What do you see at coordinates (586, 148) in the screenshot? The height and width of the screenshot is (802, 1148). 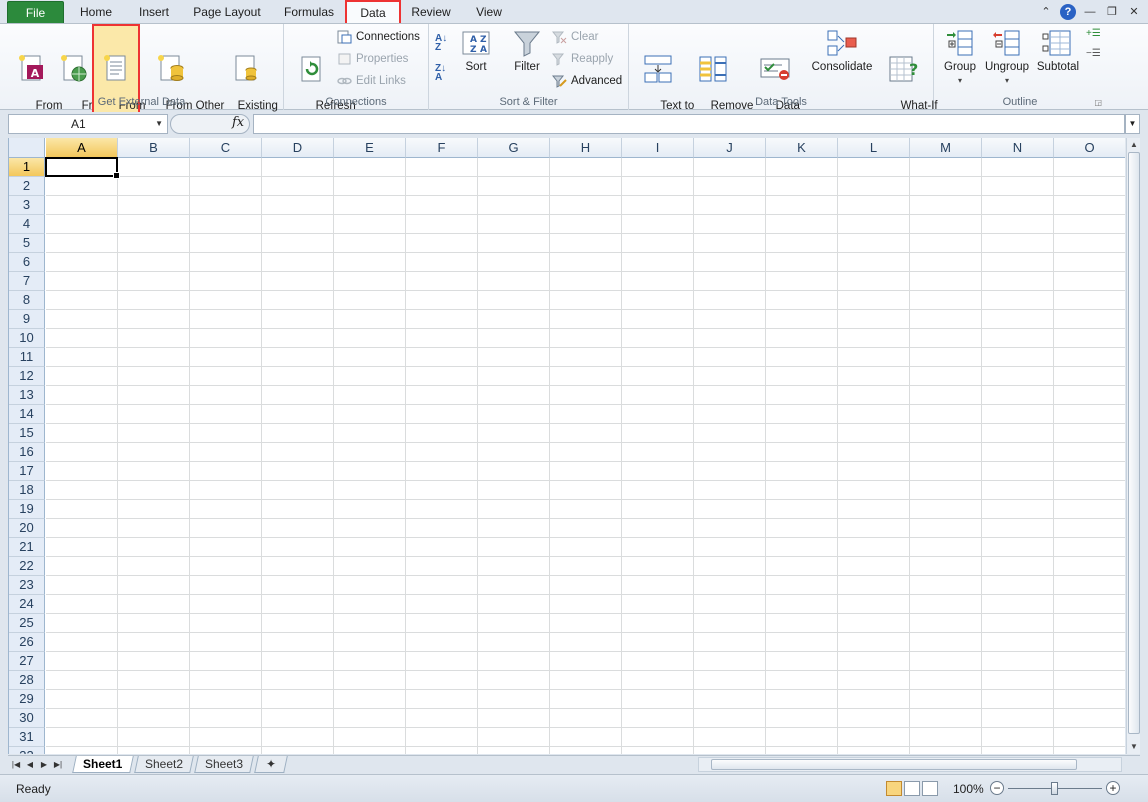 I see `column-header-h: H` at bounding box center [586, 148].